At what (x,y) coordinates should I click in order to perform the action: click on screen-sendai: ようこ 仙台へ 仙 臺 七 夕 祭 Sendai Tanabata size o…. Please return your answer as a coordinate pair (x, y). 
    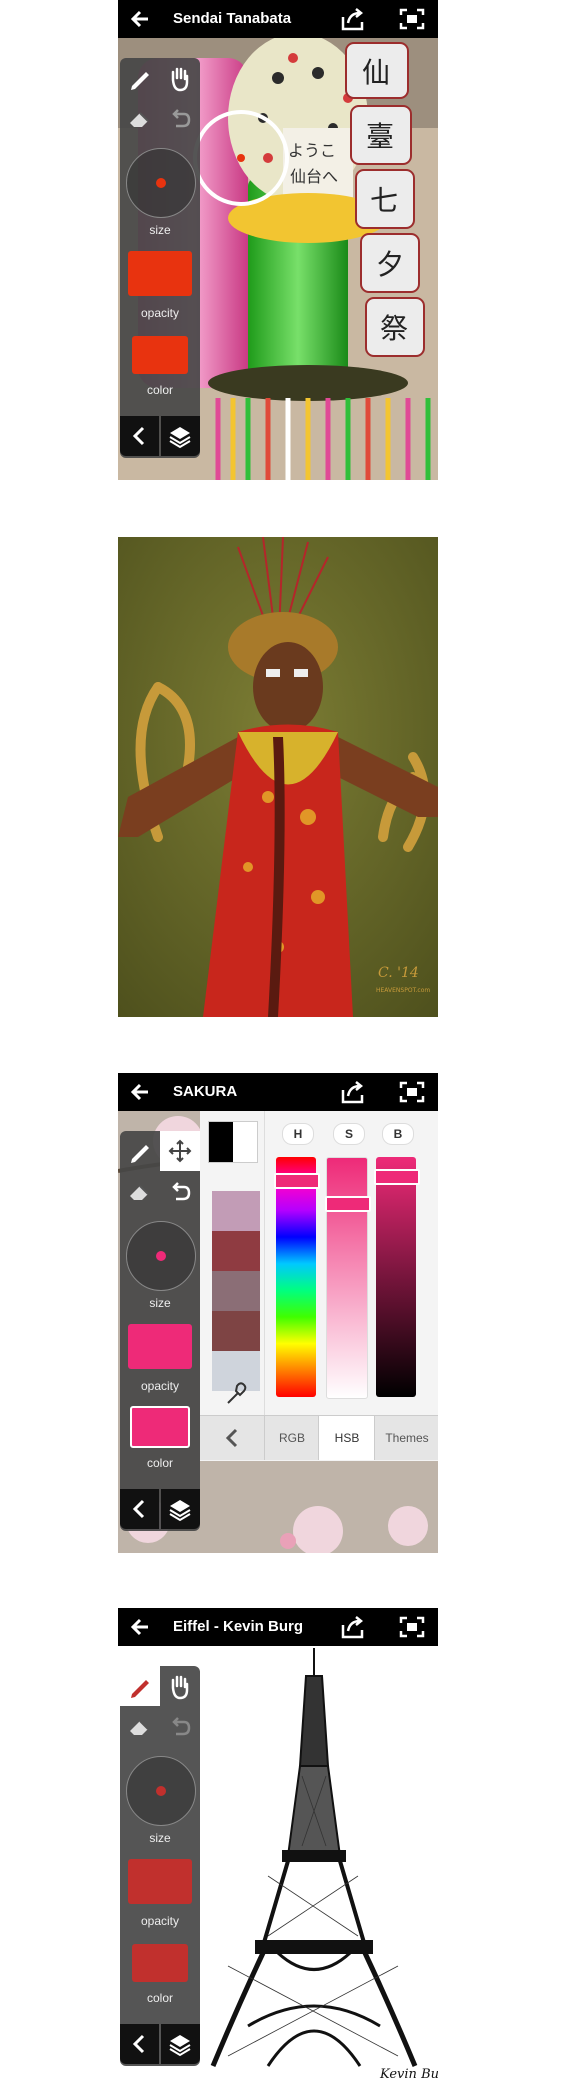
    Looking at the image, I should click on (278, 240).